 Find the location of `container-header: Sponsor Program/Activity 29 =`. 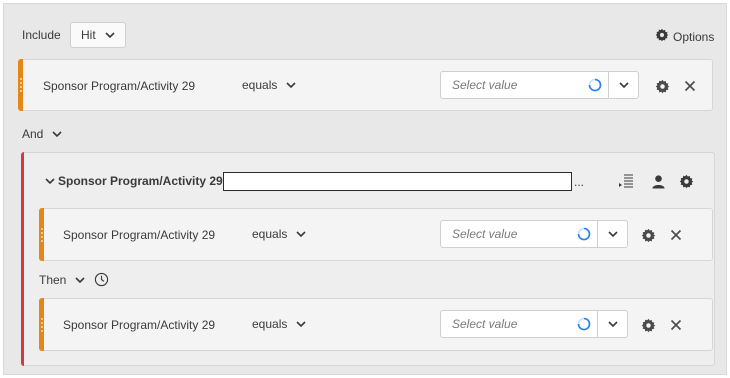

container-header: Sponsor Program/Activity 29 = is located at coordinates (138, 181).